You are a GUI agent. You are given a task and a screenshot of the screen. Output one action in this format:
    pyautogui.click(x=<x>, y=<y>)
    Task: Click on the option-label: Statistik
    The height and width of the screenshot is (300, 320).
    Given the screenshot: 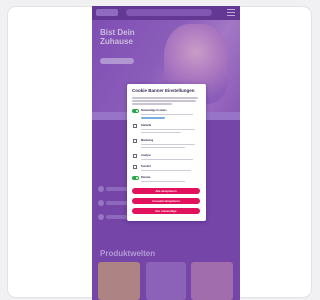 What is the action you would take?
    pyautogui.click(x=146, y=125)
    